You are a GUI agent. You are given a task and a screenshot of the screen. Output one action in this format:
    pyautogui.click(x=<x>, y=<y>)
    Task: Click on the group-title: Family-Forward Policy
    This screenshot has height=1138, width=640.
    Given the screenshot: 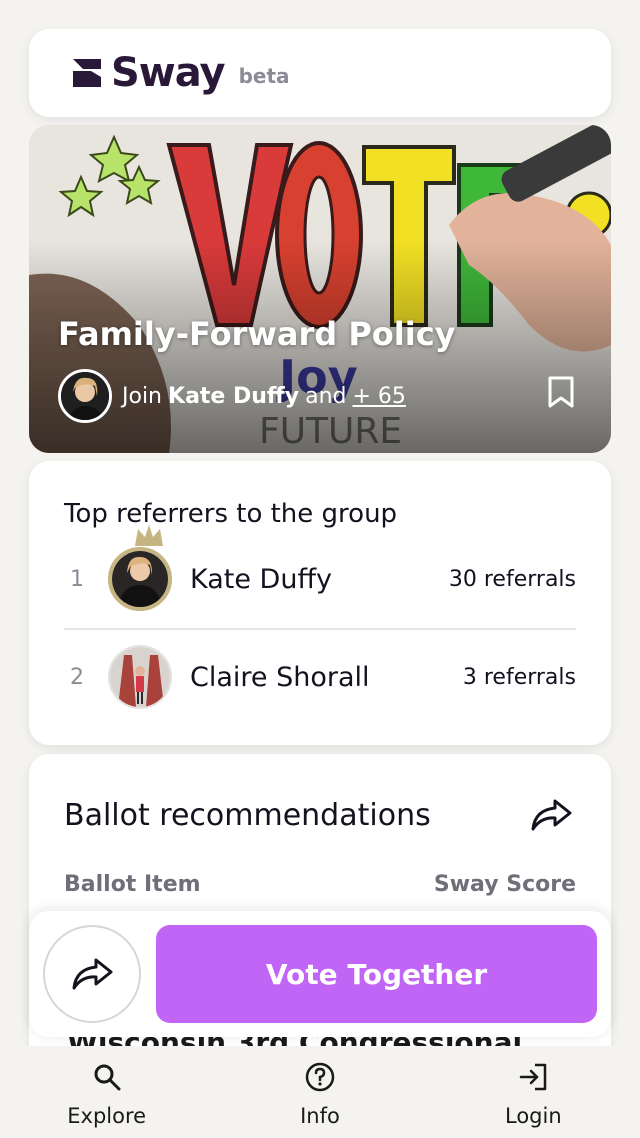 What is the action you would take?
    pyautogui.click(x=257, y=334)
    